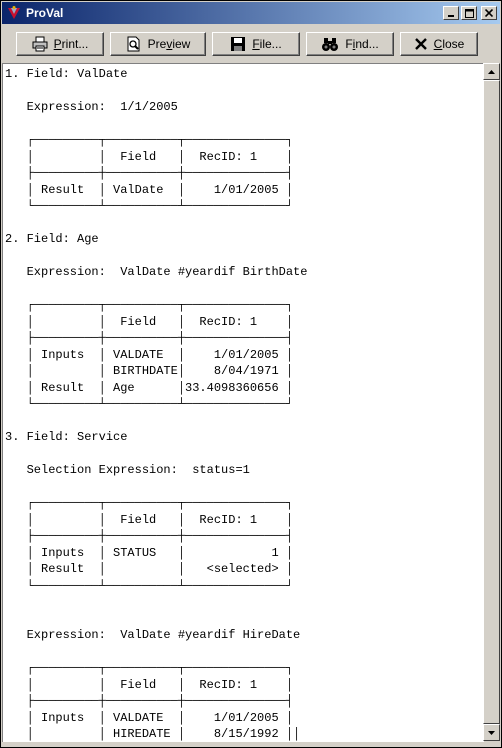 This screenshot has height=748, width=502. Describe the element at coordinates (451, 13) in the screenshot. I see `minimize-button` at that location.